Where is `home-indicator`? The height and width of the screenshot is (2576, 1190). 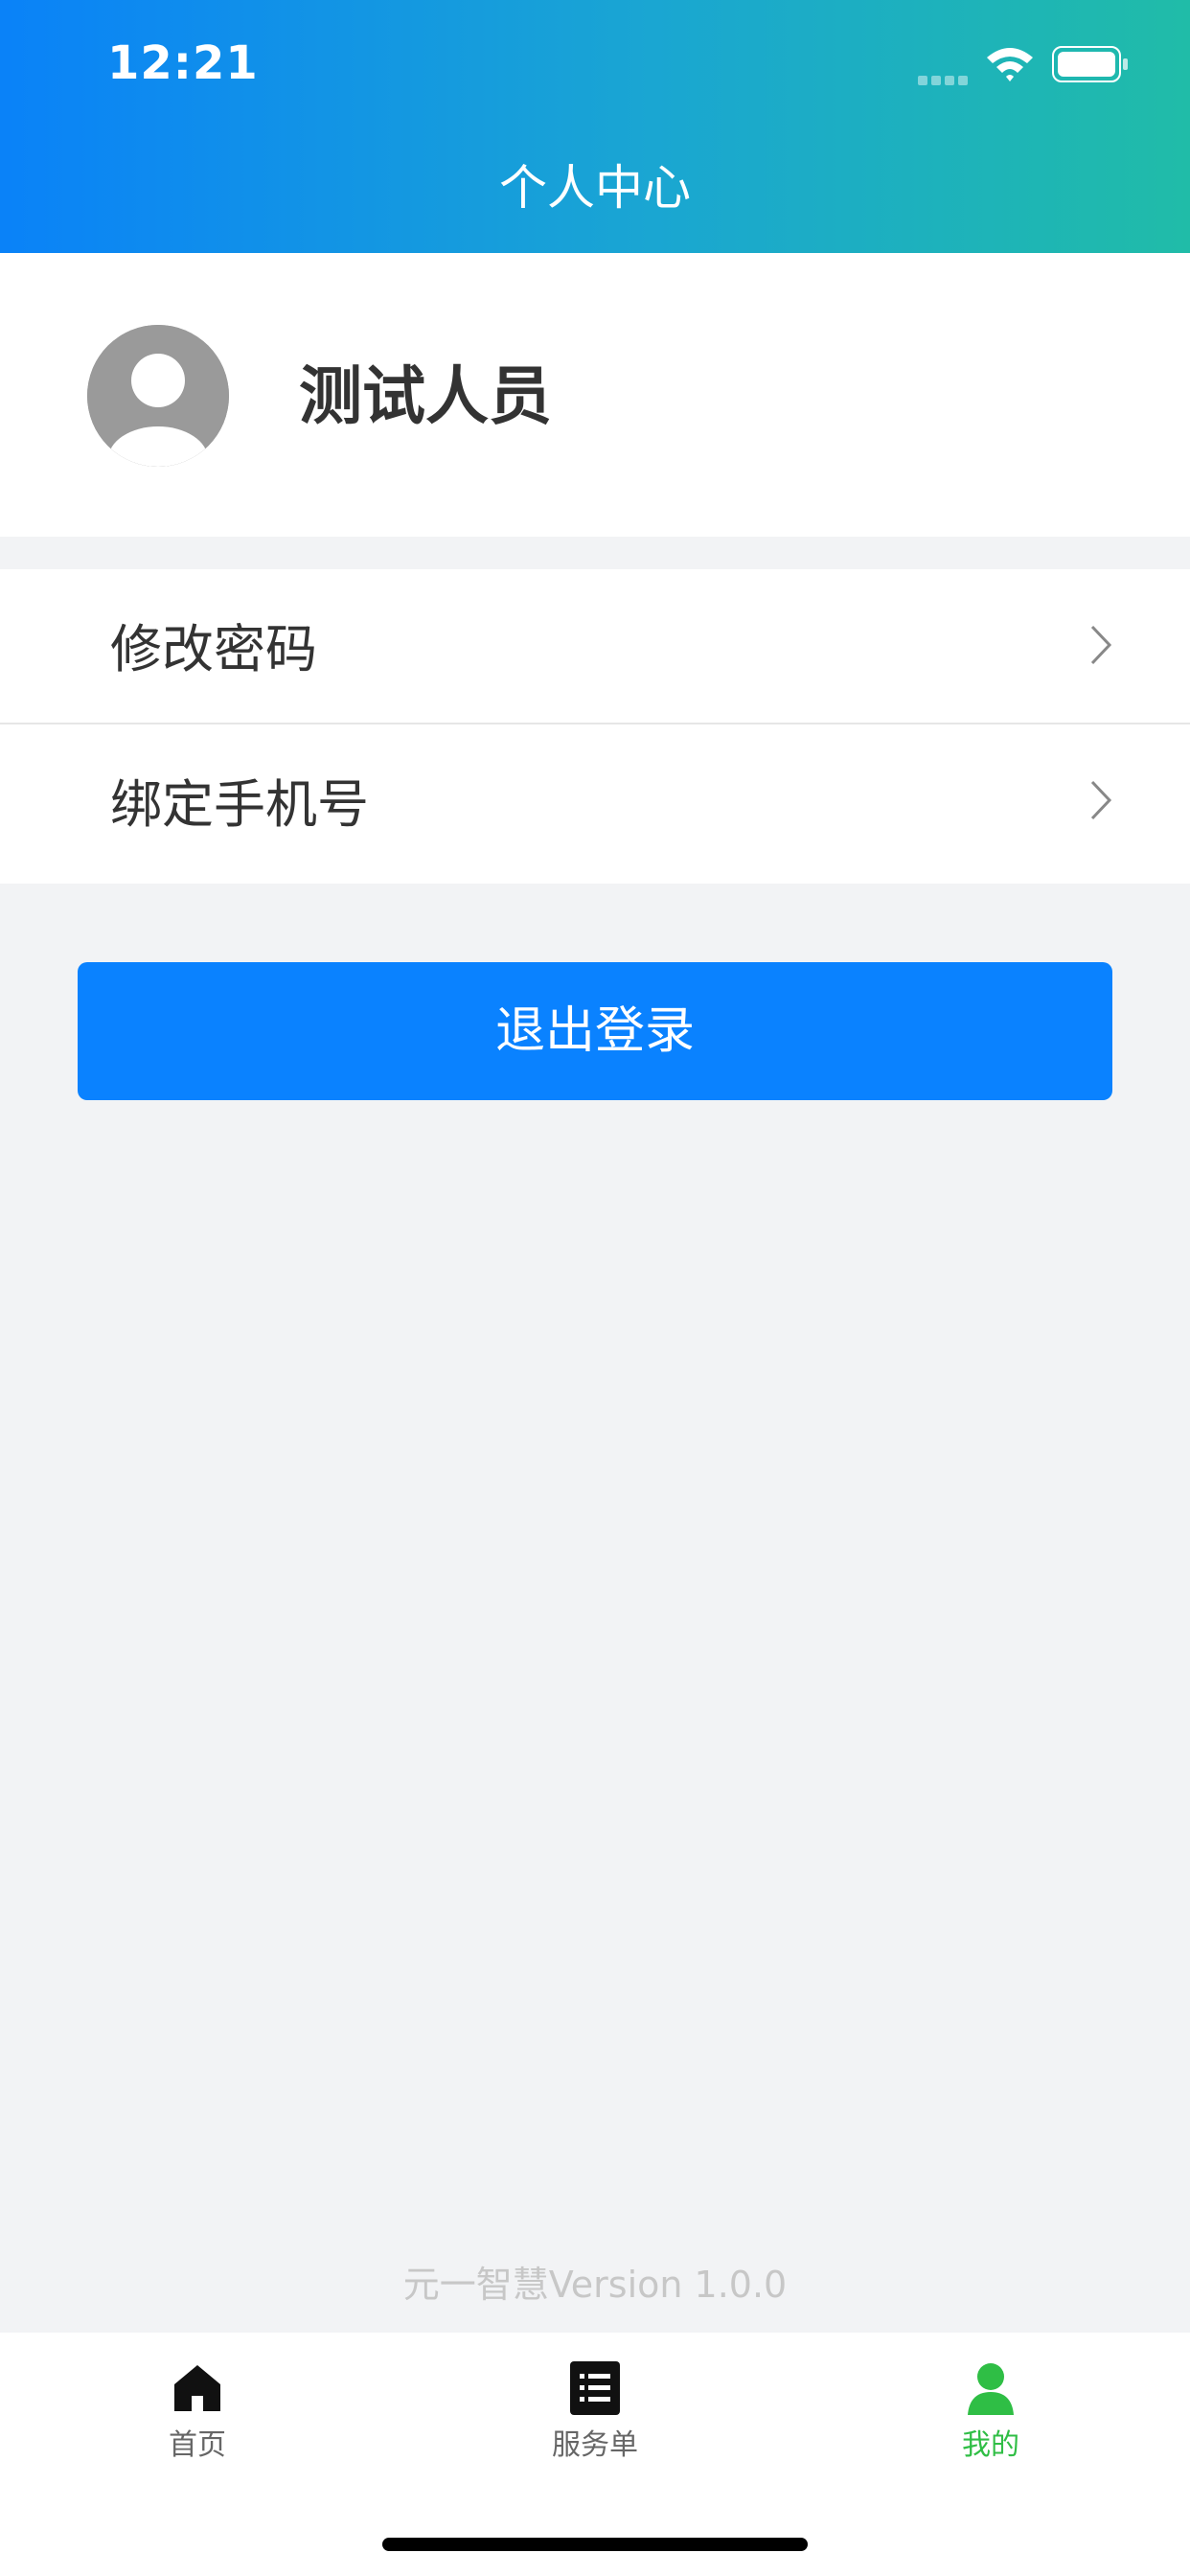
home-indicator is located at coordinates (595, 2544).